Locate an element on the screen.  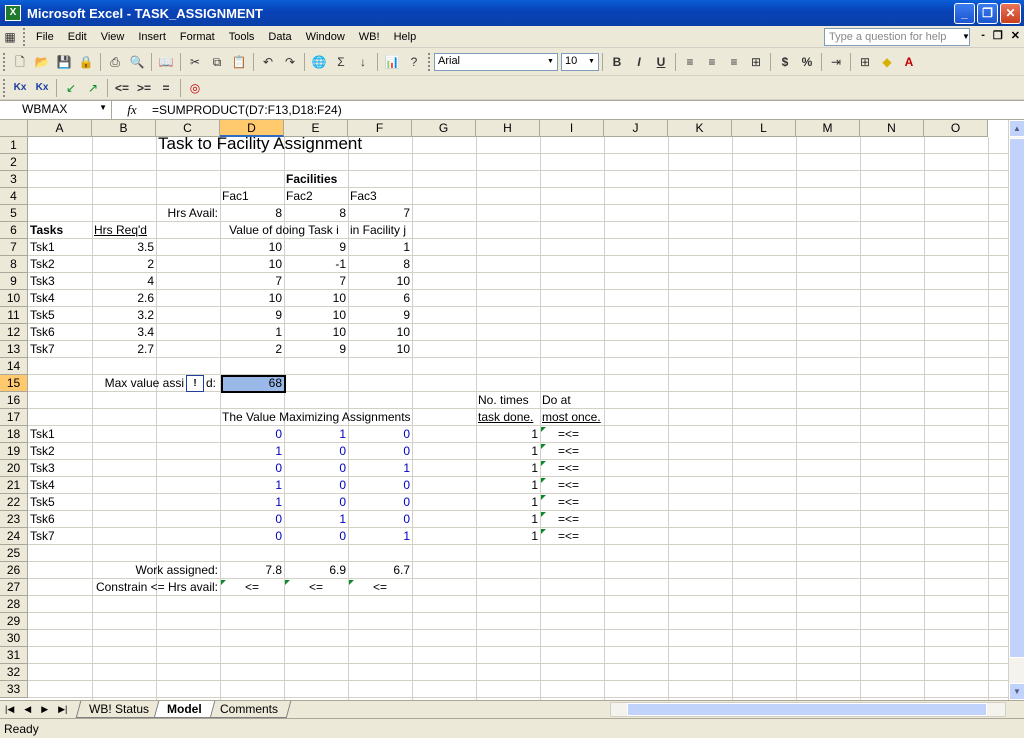
horizontal-scrollbar is located at coordinates (808, 709).